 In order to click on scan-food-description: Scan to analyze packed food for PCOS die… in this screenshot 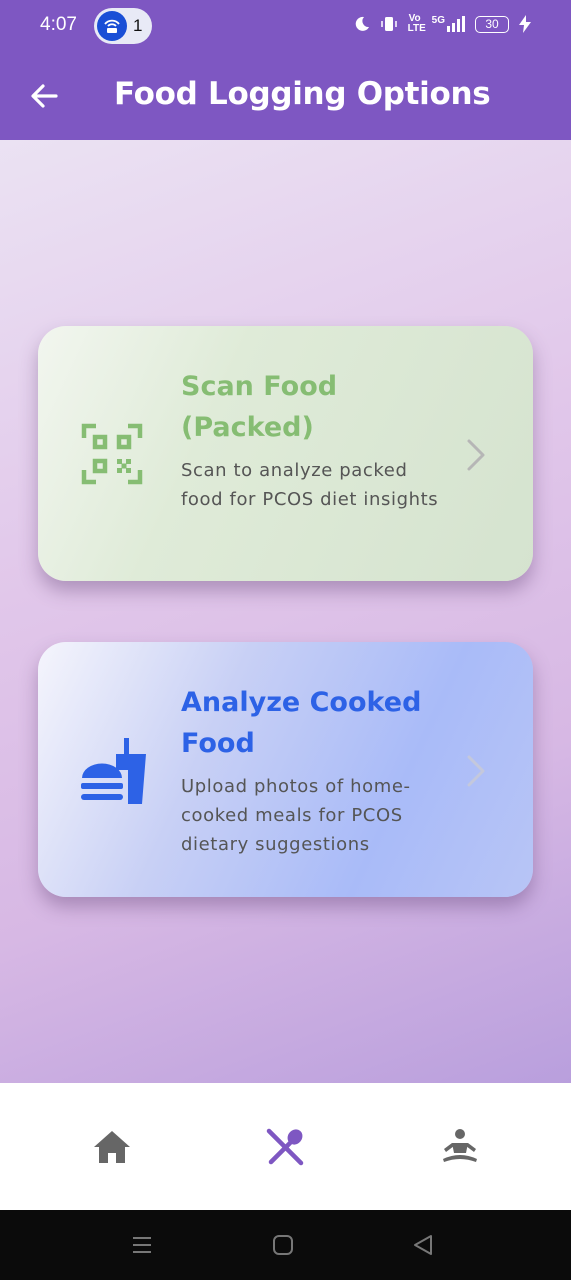, I will do `click(310, 485)`.